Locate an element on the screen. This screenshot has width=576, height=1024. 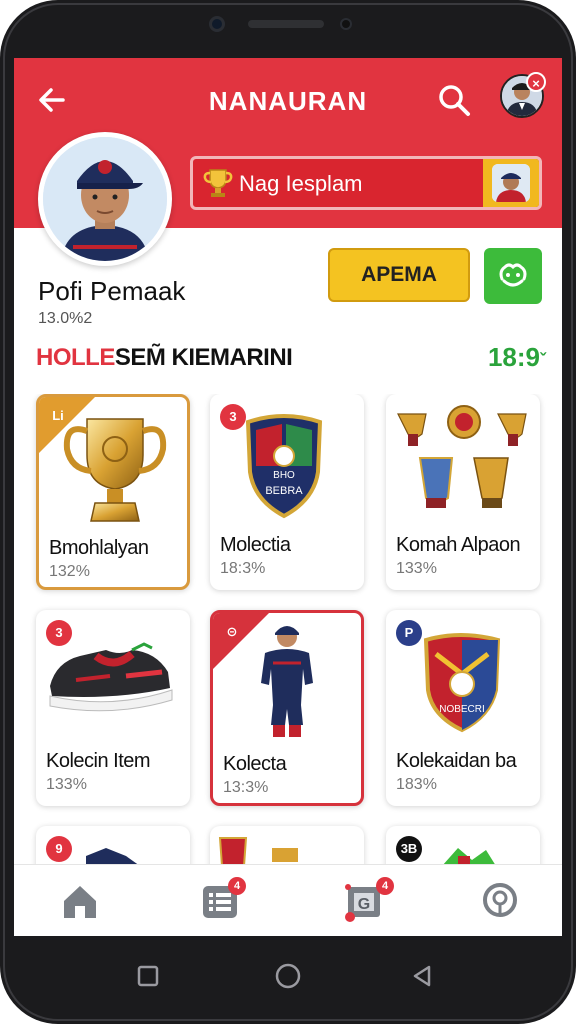
crest-text: NOBECRI is located at coordinates (462, 709).